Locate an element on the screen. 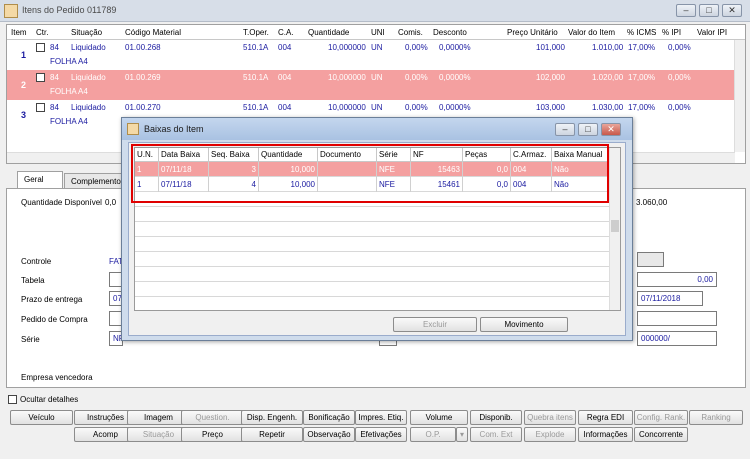 Image resolution: width=750 pixels, height=459 pixels. col-header: Quantidade is located at coordinates (328, 32).